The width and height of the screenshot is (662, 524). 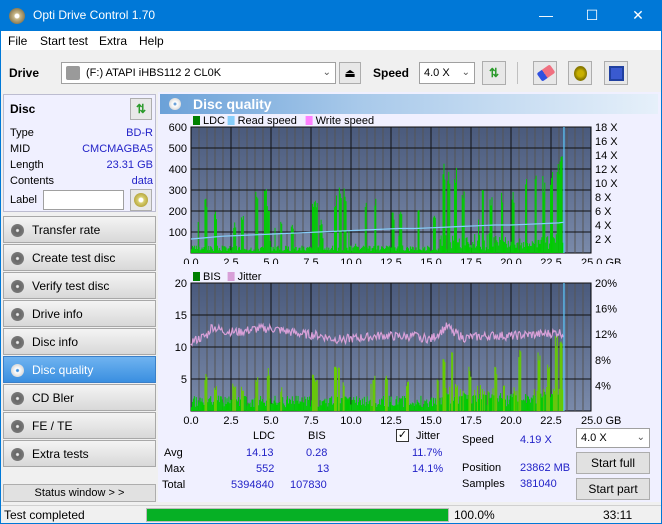 I want to click on test-speed-select: 4.0 X ⌄, so click(x=613, y=438).